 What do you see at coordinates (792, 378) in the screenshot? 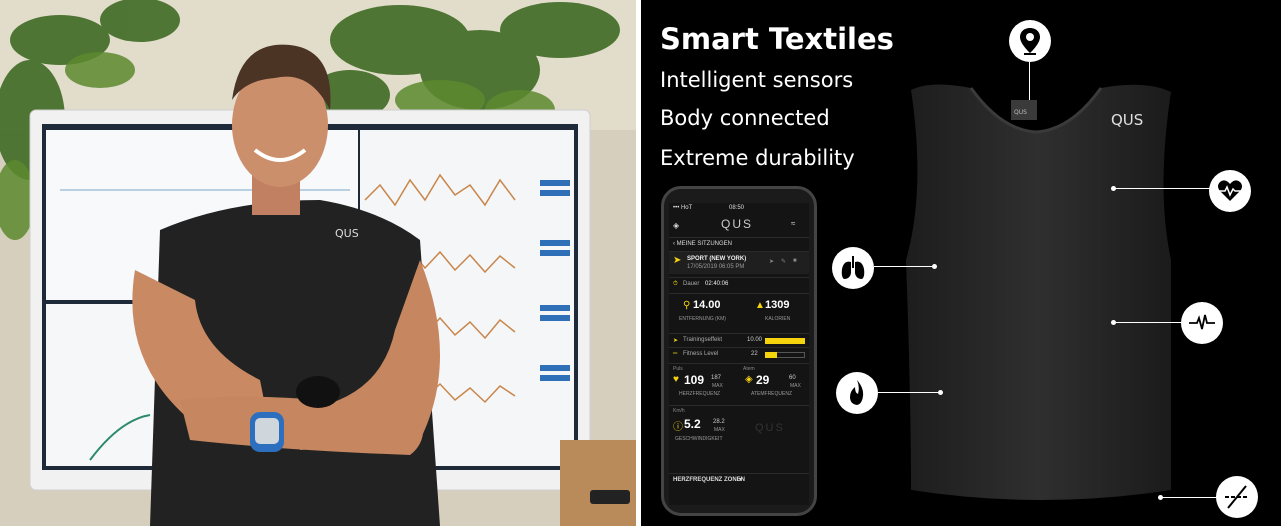
I see `resp-max: 60` at bounding box center [792, 378].